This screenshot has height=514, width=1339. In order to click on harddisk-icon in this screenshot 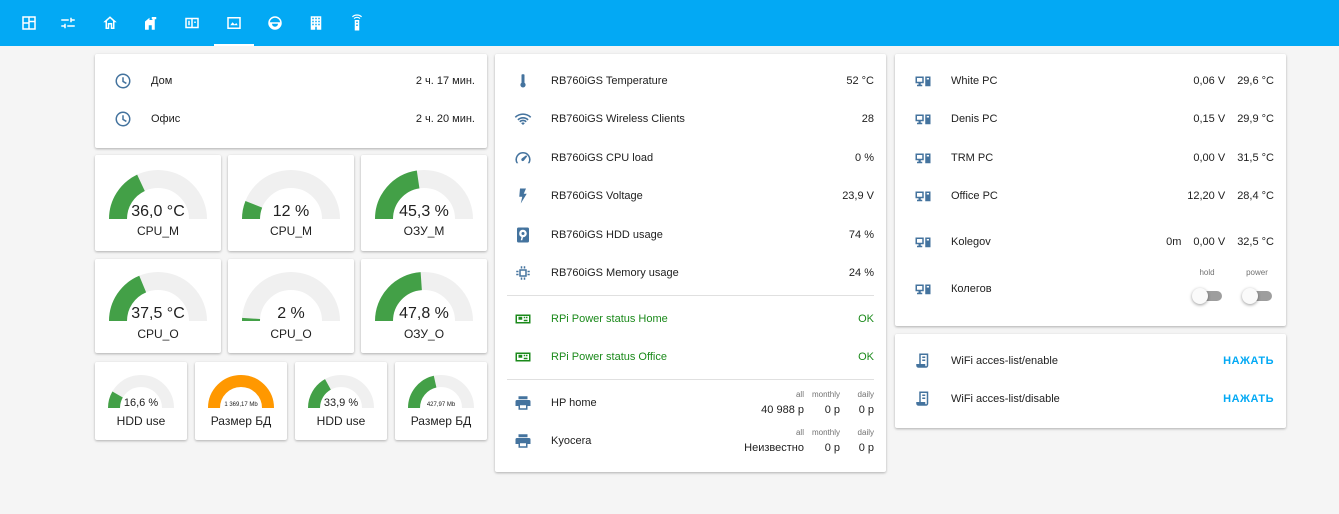, I will do `click(523, 235)`.